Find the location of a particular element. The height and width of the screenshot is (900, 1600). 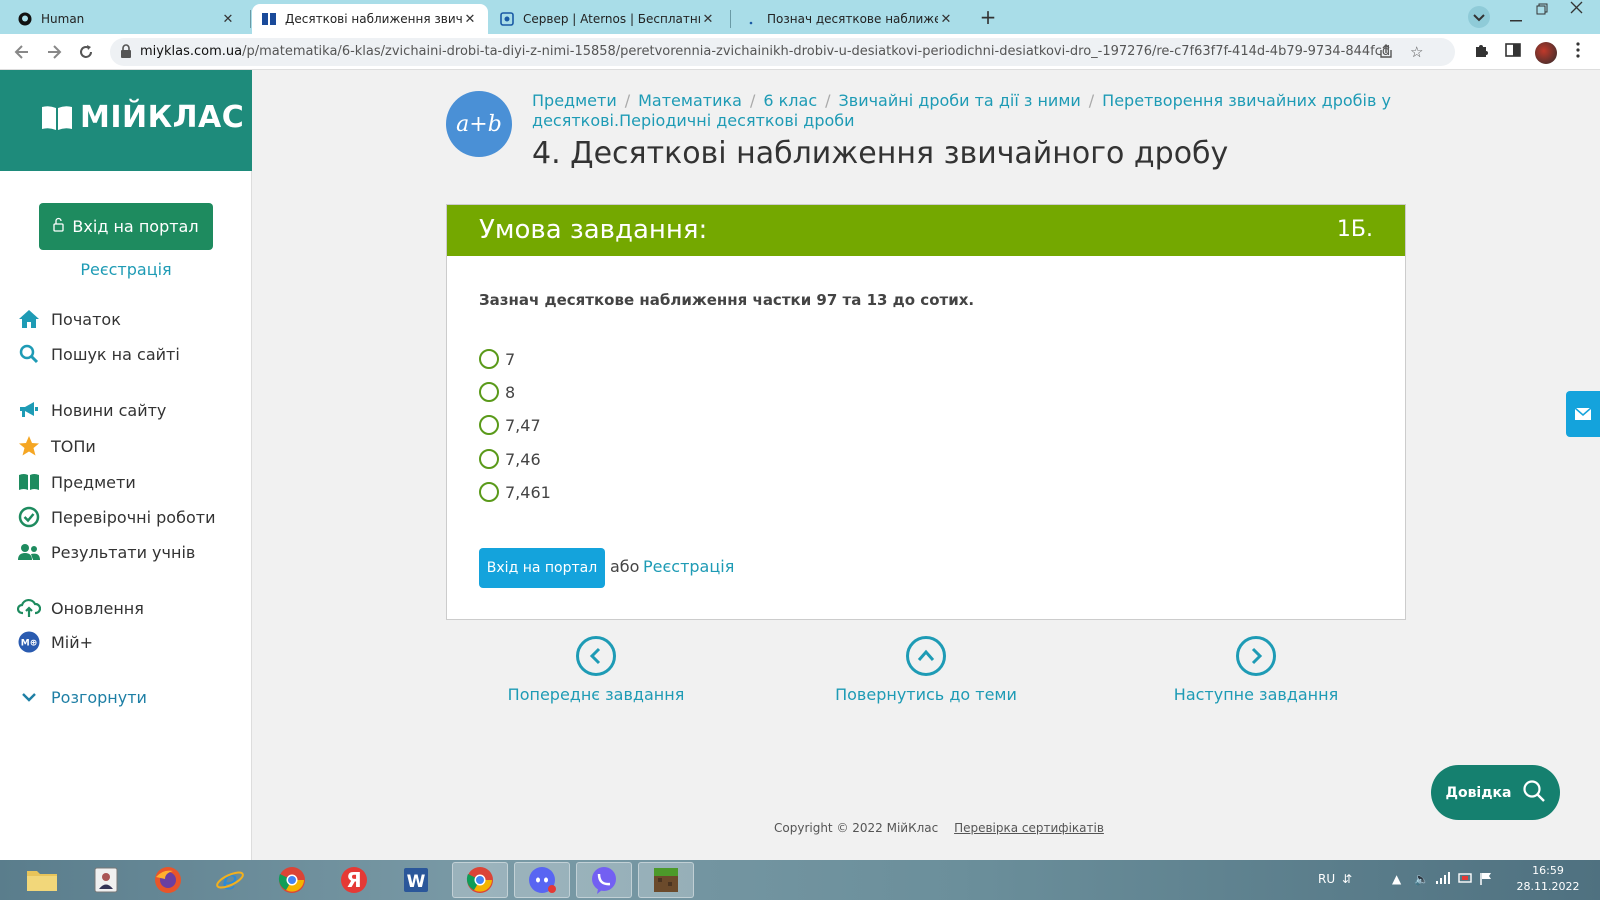

network-icon is located at coordinates (1443, 879).